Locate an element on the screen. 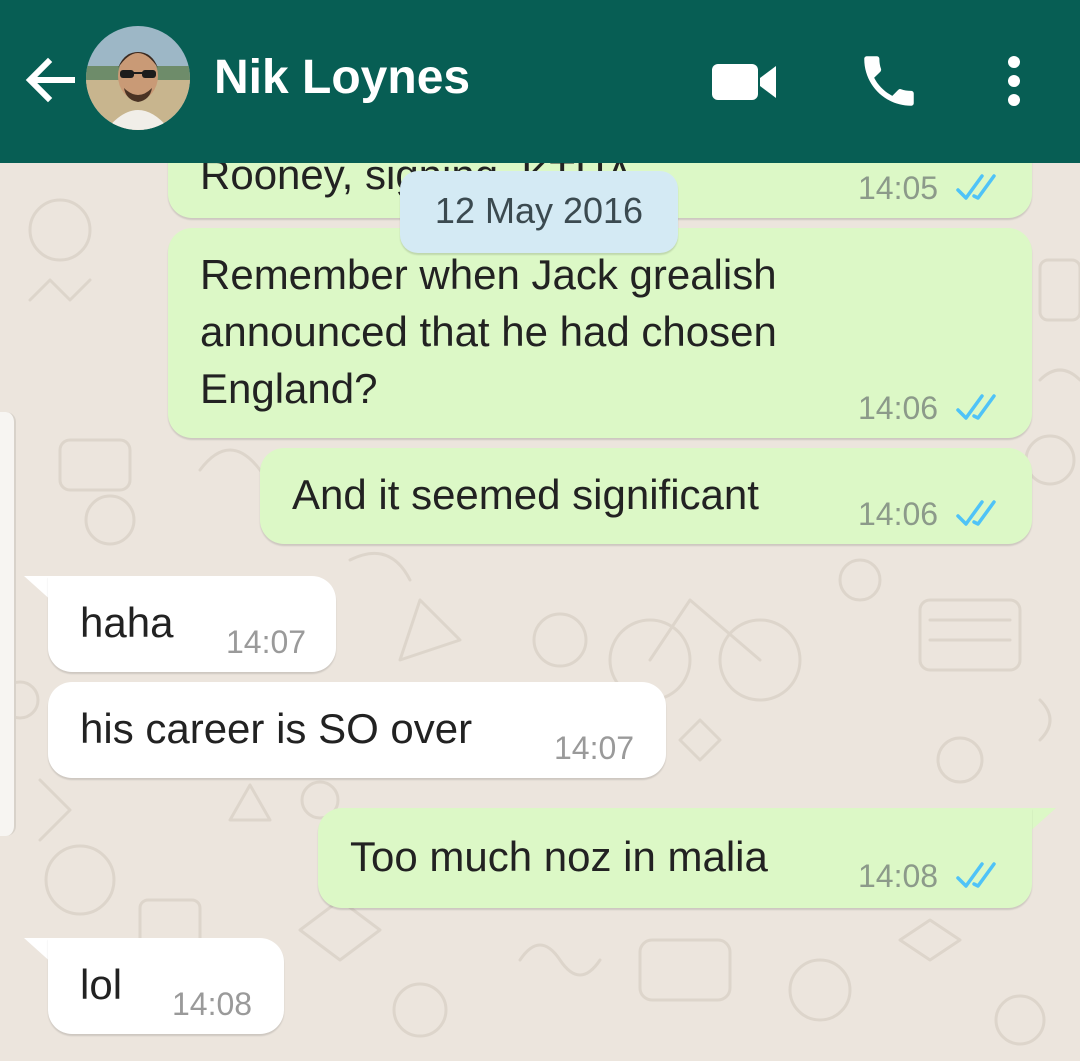 This screenshot has height=1061, width=1080. phone-icon is located at coordinates (889, 81).